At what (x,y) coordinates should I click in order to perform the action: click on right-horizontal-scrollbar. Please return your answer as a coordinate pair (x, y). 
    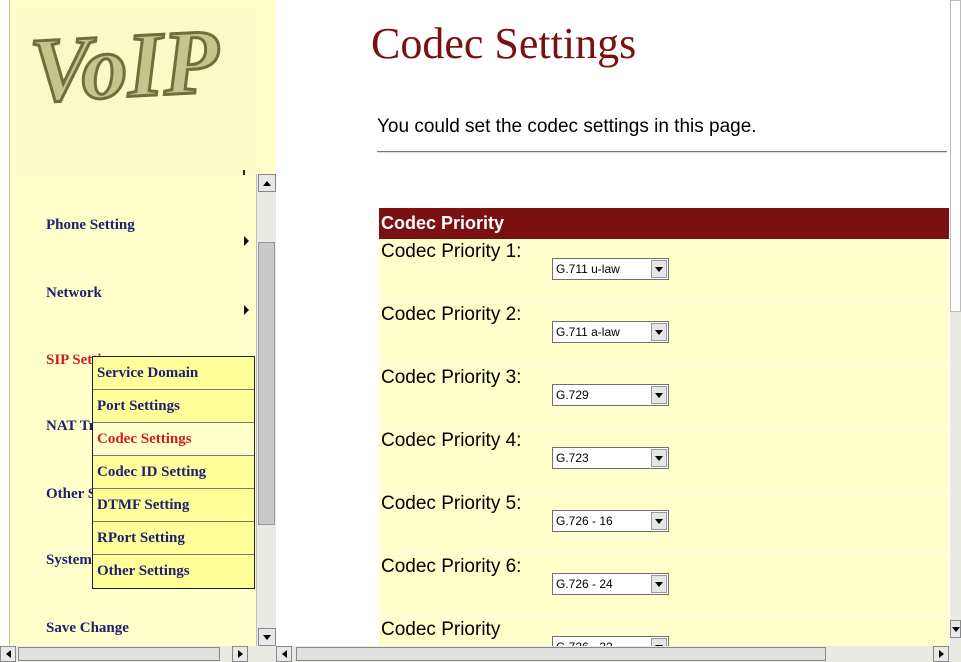
    Looking at the image, I should click on (618, 654).